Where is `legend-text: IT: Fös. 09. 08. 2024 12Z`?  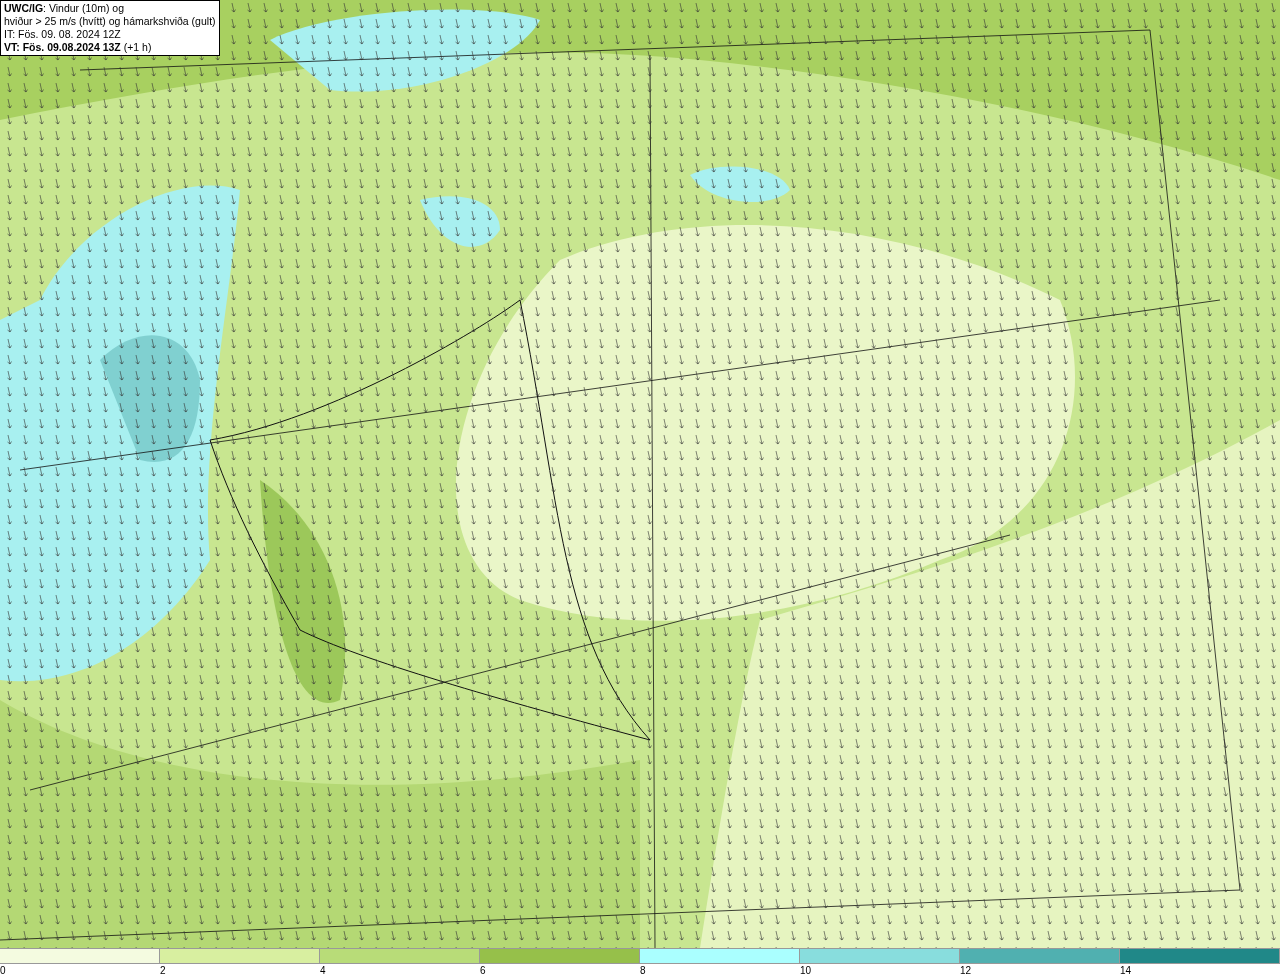
legend-text: IT: Fös. 09. 08. 2024 12Z is located at coordinates (63, 34).